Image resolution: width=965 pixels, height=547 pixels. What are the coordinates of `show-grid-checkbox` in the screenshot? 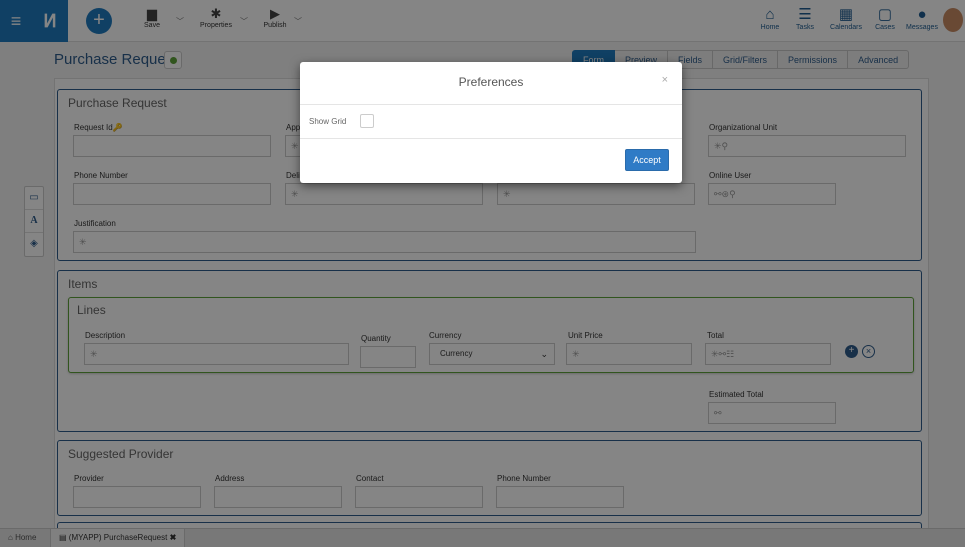 It's located at (367, 121).